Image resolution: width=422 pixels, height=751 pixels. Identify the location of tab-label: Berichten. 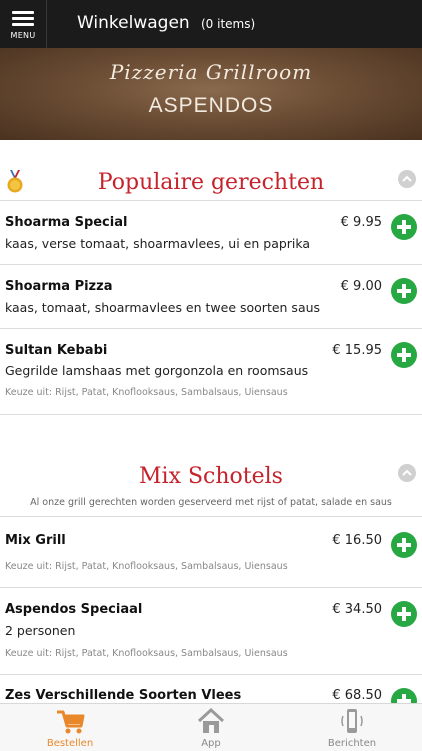
(352, 743).